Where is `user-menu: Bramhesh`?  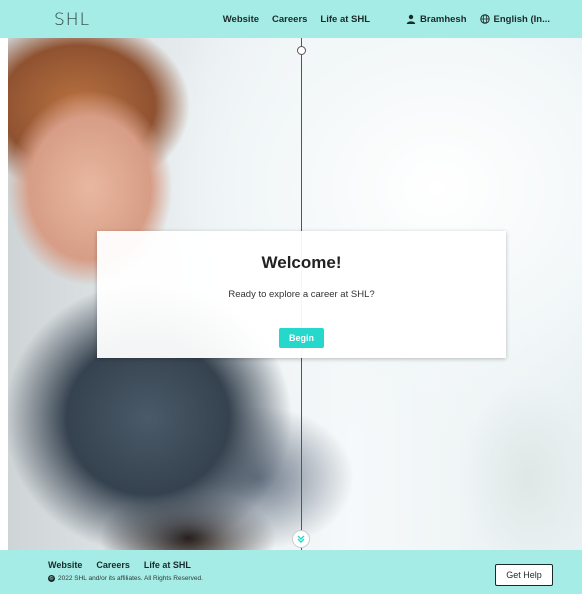
user-menu: Bramhesh is located at coordinates (436, 19).